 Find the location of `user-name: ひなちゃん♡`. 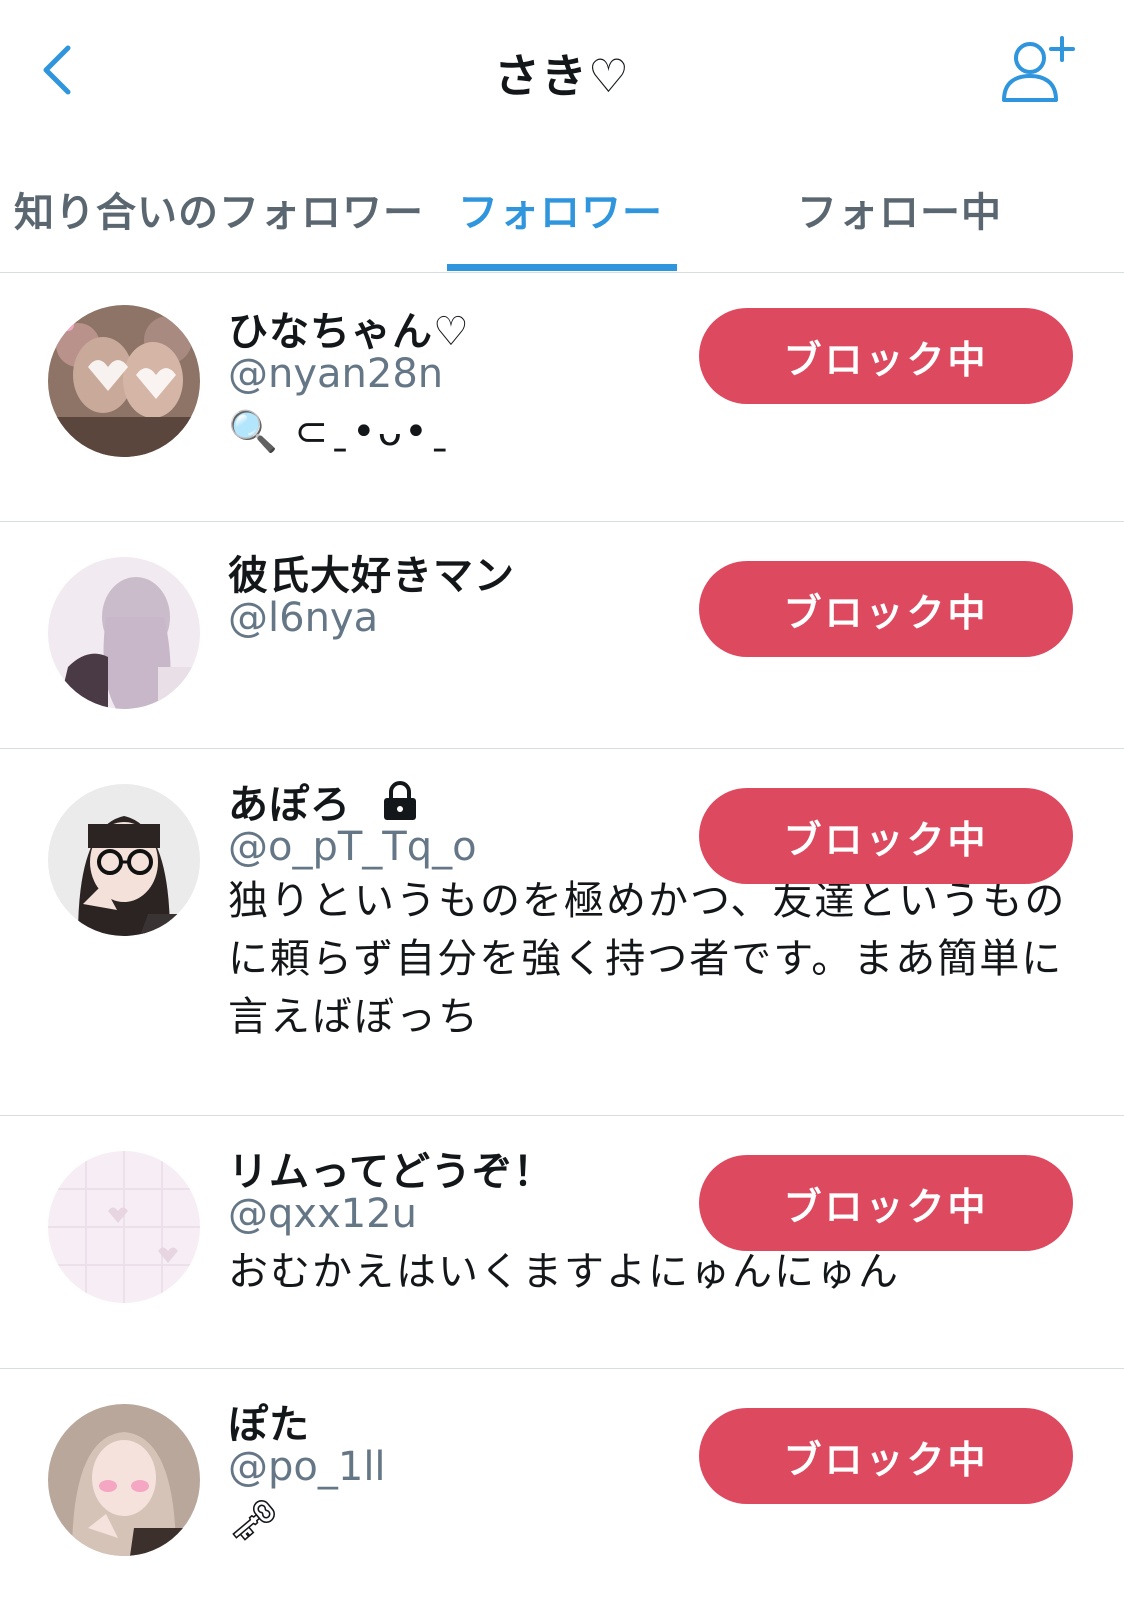

user-name: ひなちゃん♡ is located at coordinates (349, 332).